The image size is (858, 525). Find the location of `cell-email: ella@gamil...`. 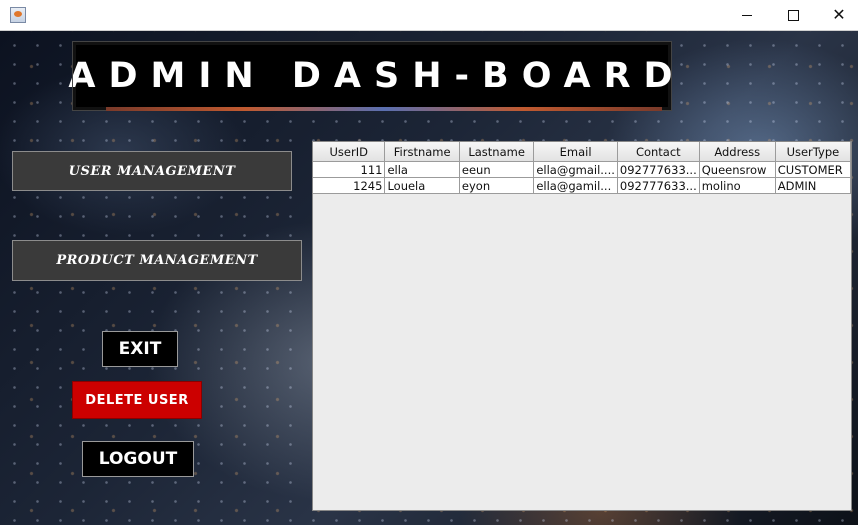

cell-email: ella@gamil... is located at coordinates (575, 185).